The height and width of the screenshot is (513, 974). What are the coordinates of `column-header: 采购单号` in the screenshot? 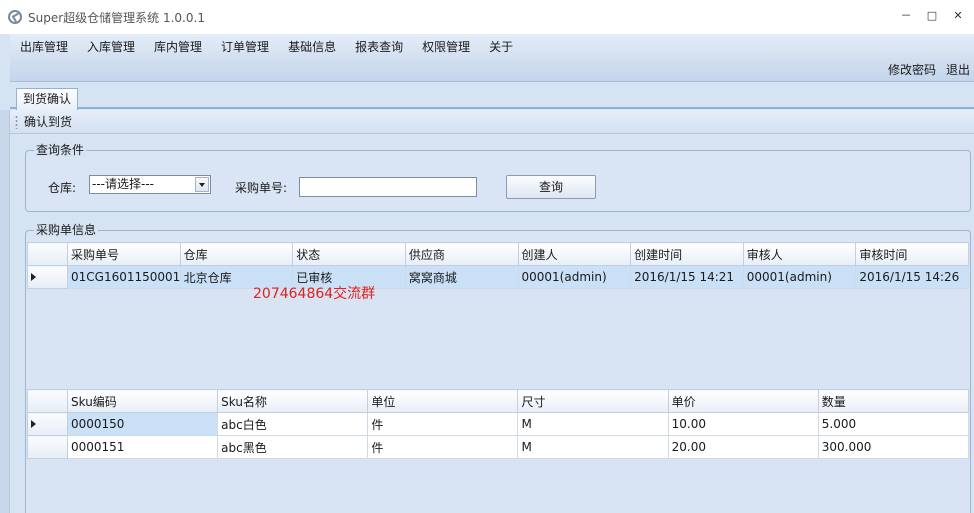 It's located at (124, 254).